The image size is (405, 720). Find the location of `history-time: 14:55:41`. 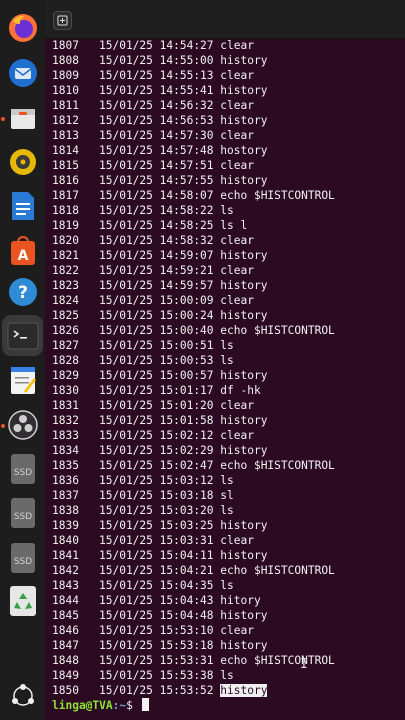

history-time: 14:55:41 is located at coordinates (186, 90).